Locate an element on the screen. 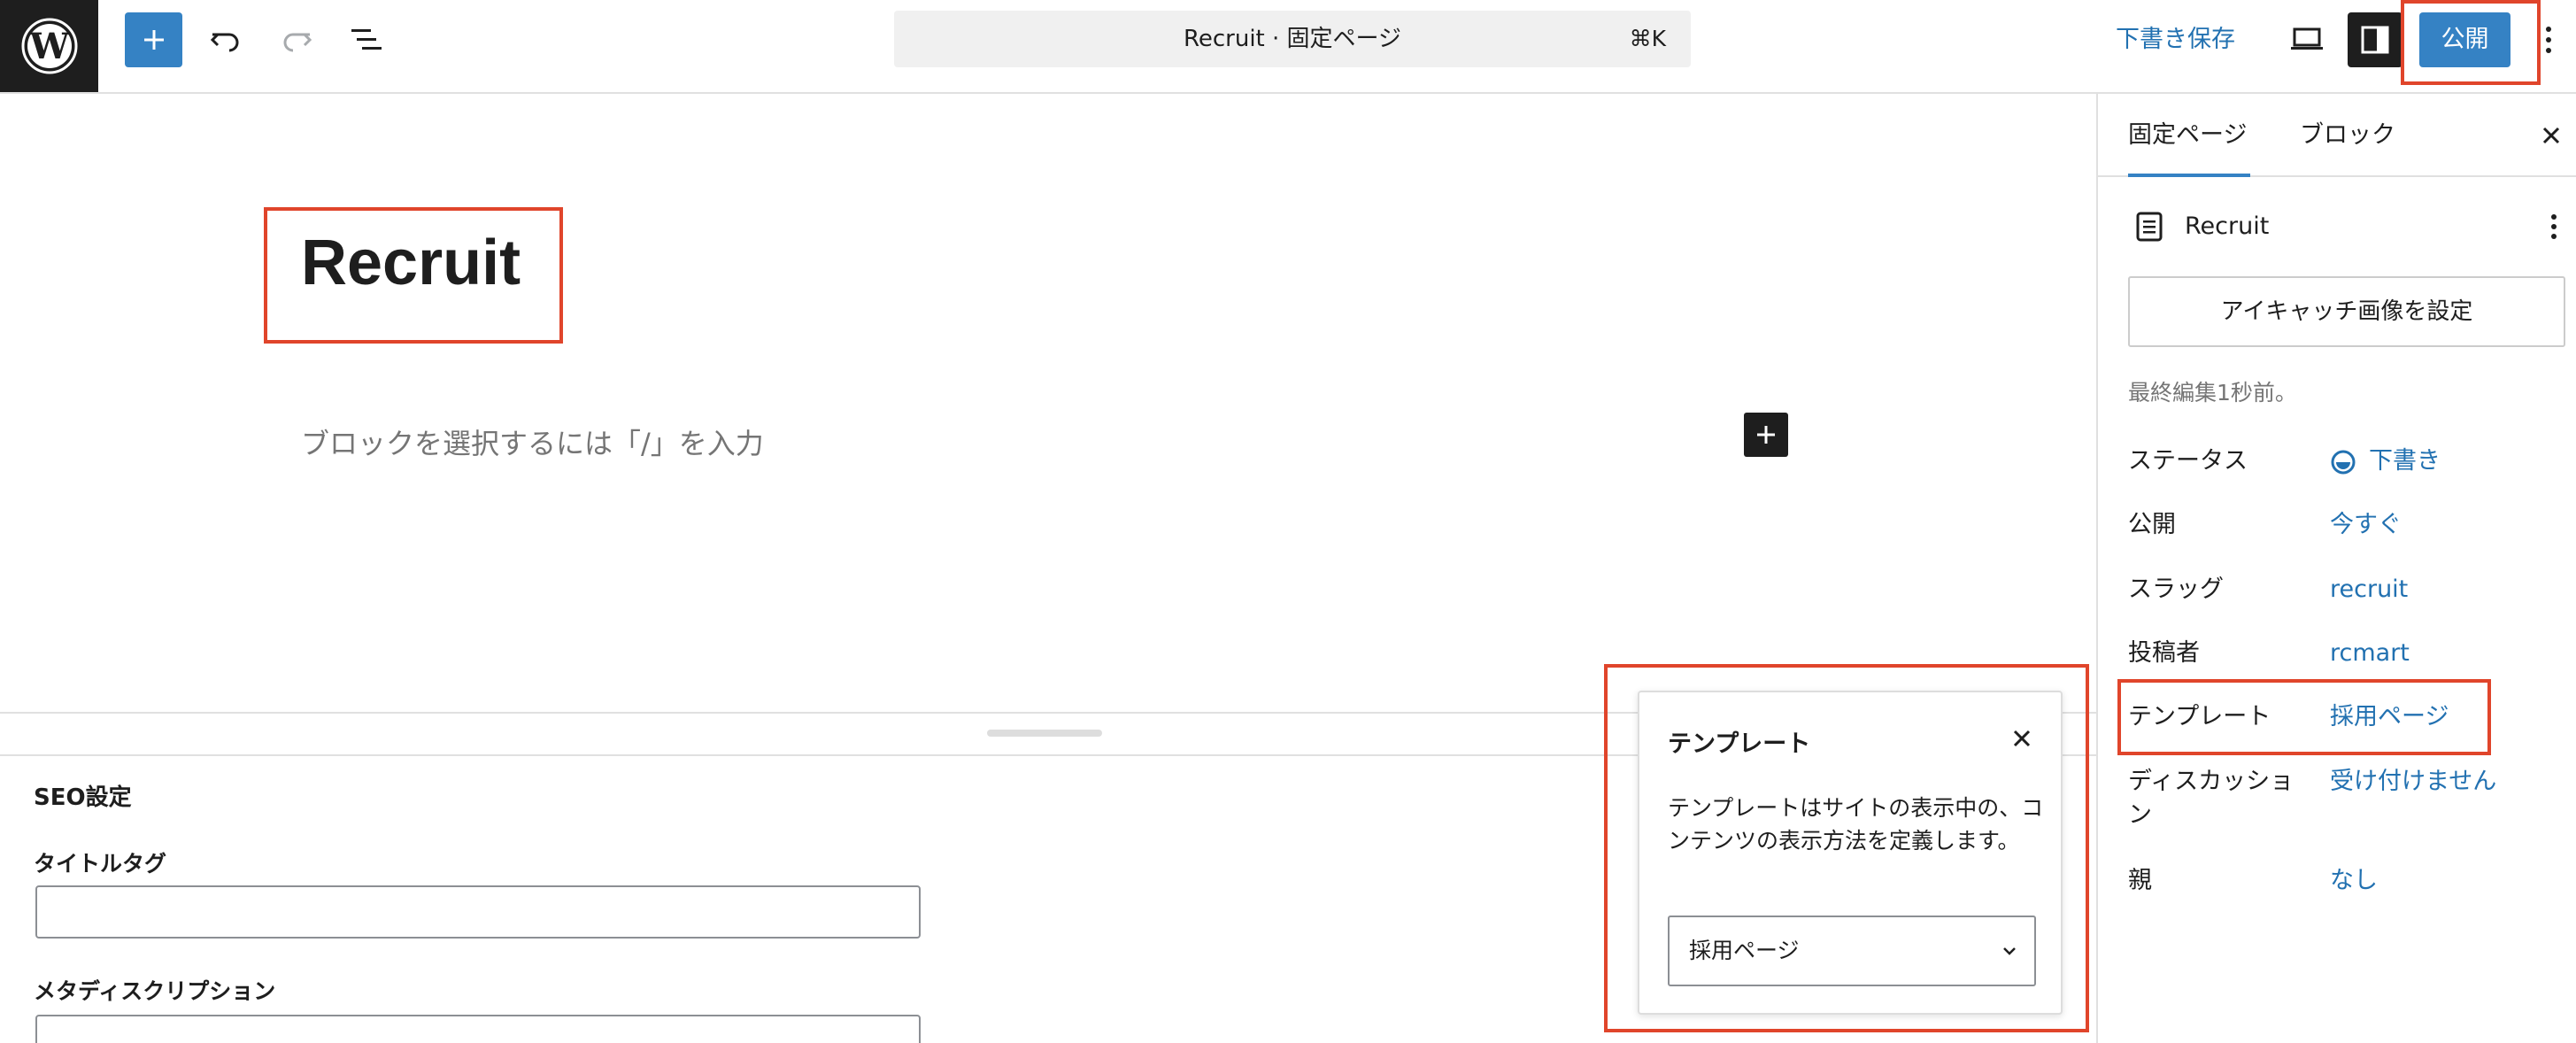 The width and height of the screenshot is (2576, 1043). undo-icon is located at coordinates (224, 42).